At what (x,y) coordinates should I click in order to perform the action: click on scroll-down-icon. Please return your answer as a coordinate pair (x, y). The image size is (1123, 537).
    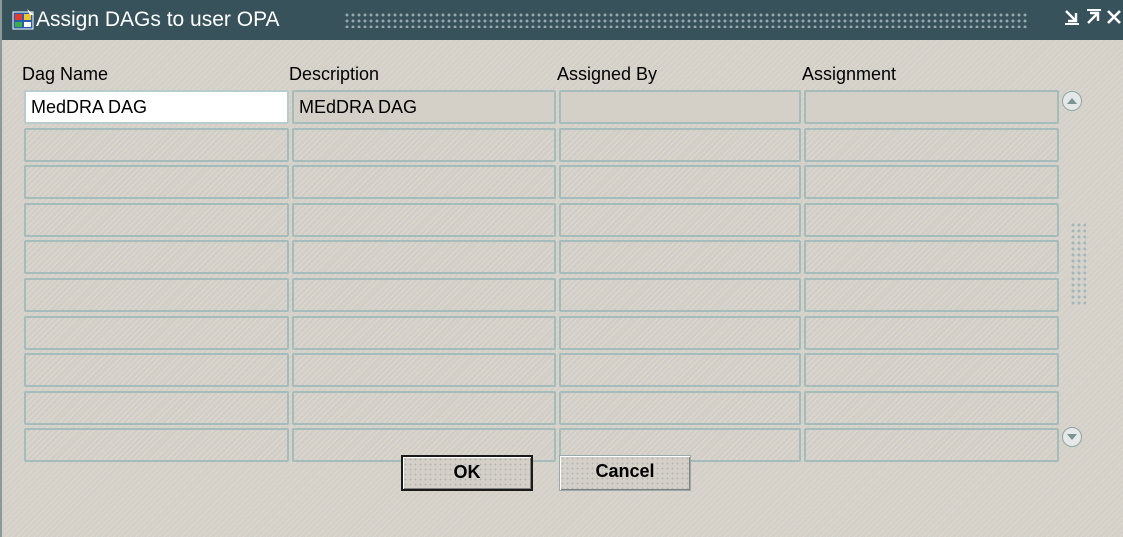
    Looking at the image, I should click on (1072, 437).